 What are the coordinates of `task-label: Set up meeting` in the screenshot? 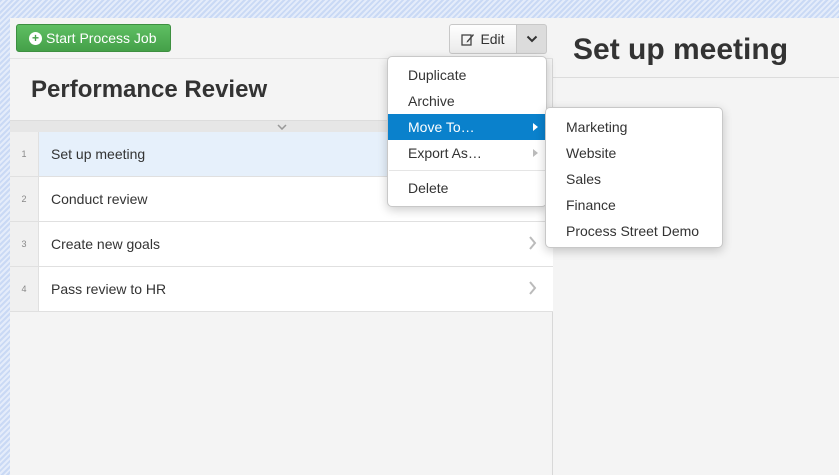 It's located at (98, 154).